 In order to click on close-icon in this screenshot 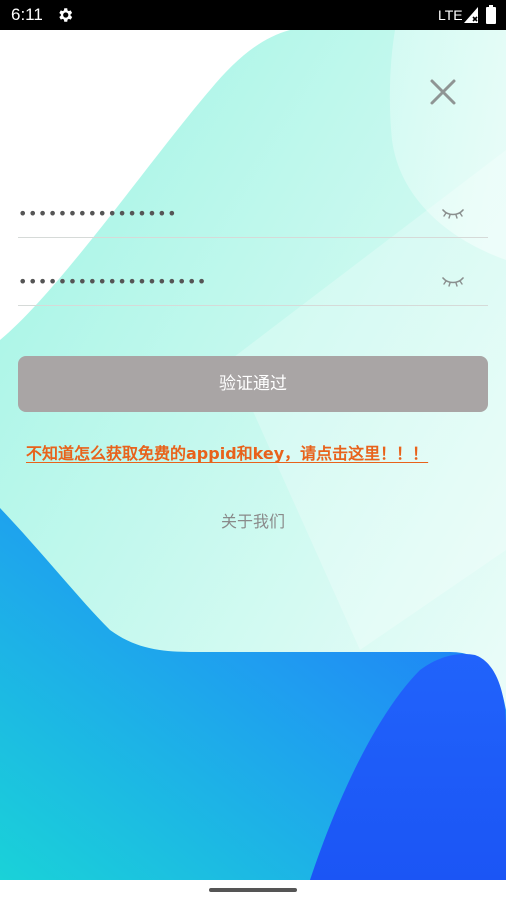, I will do `click(443, 92)`.